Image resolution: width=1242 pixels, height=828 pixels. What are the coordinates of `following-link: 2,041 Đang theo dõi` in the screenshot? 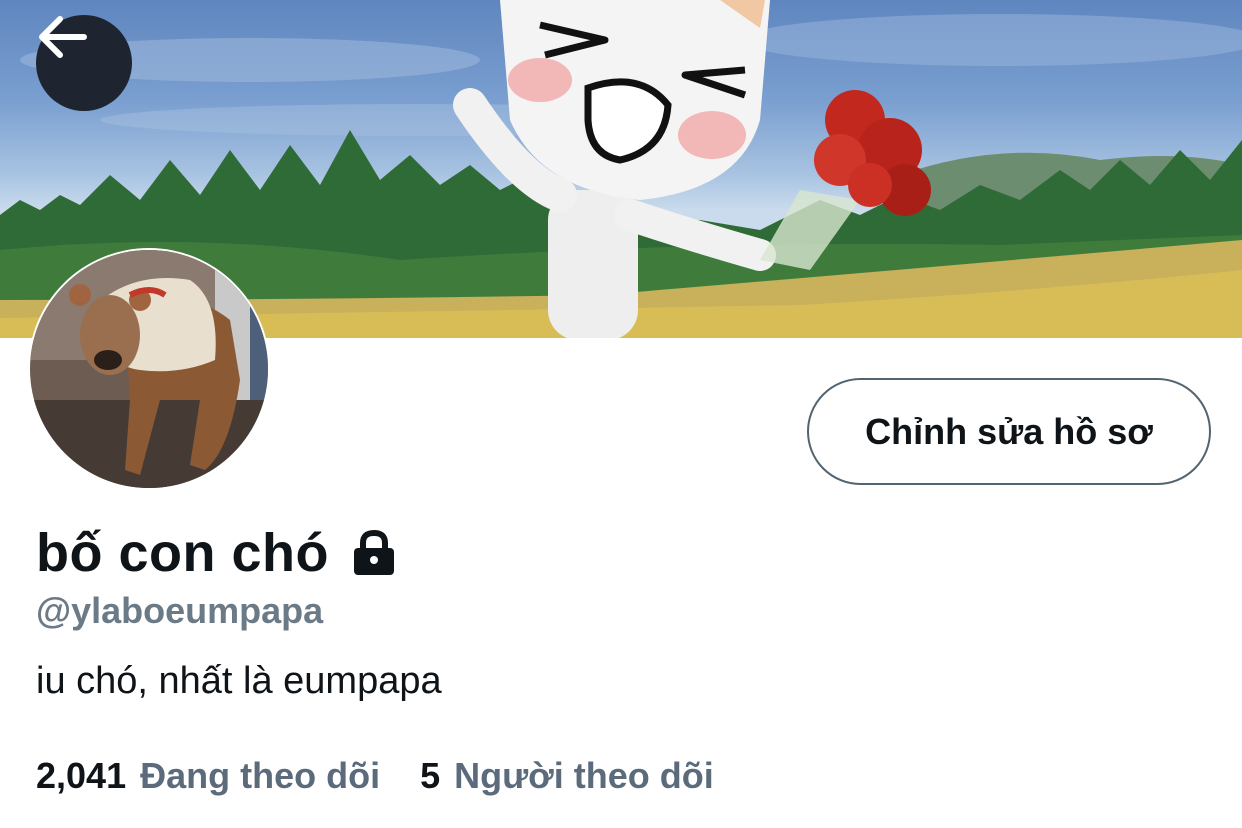 It's located at (208, 776).